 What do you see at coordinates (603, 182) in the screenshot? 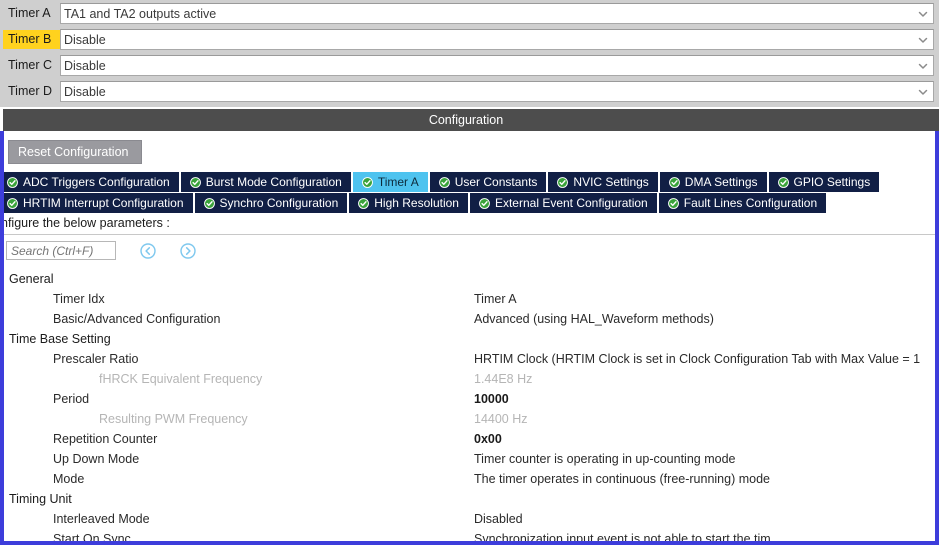
I see `tab-nvic-settings: NVIC Settings` at bounding box center [603, 182].